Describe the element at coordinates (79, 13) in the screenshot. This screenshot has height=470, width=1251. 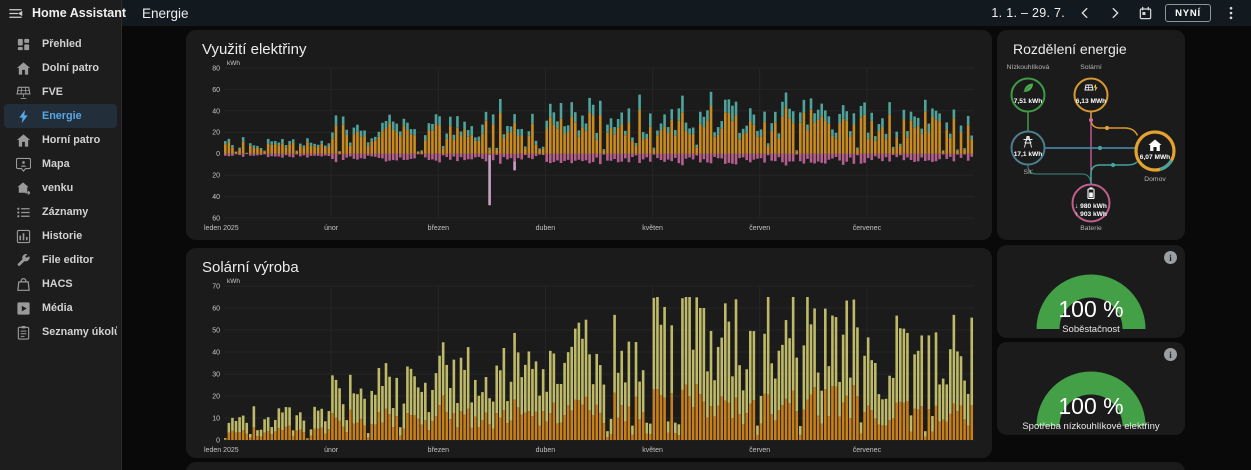
I see `app-title: Home Assistant` at that location.